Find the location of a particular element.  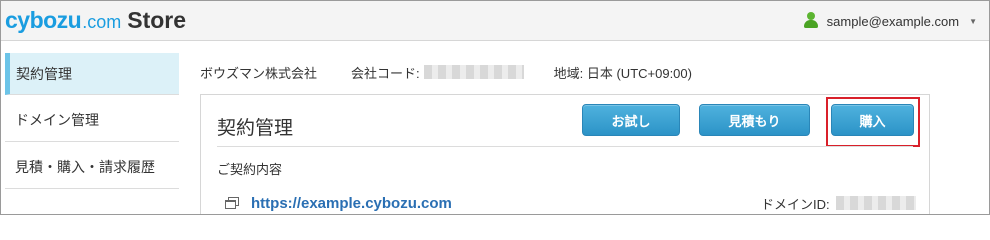

sidebar-item-contract-management: 契約管理 is located at coordinates (92, 74).